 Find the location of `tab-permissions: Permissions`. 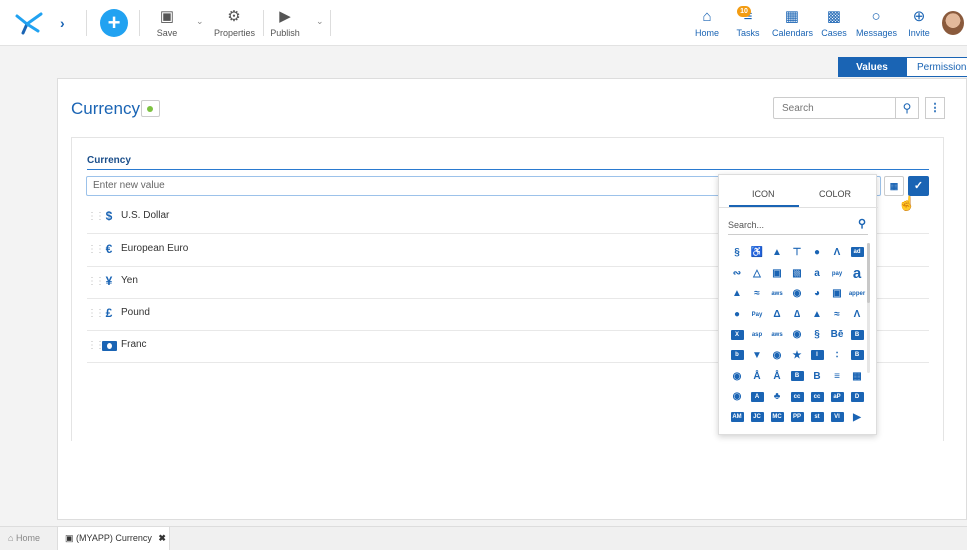

tab-permissions: Permissions is located at coordinates (936, 67).